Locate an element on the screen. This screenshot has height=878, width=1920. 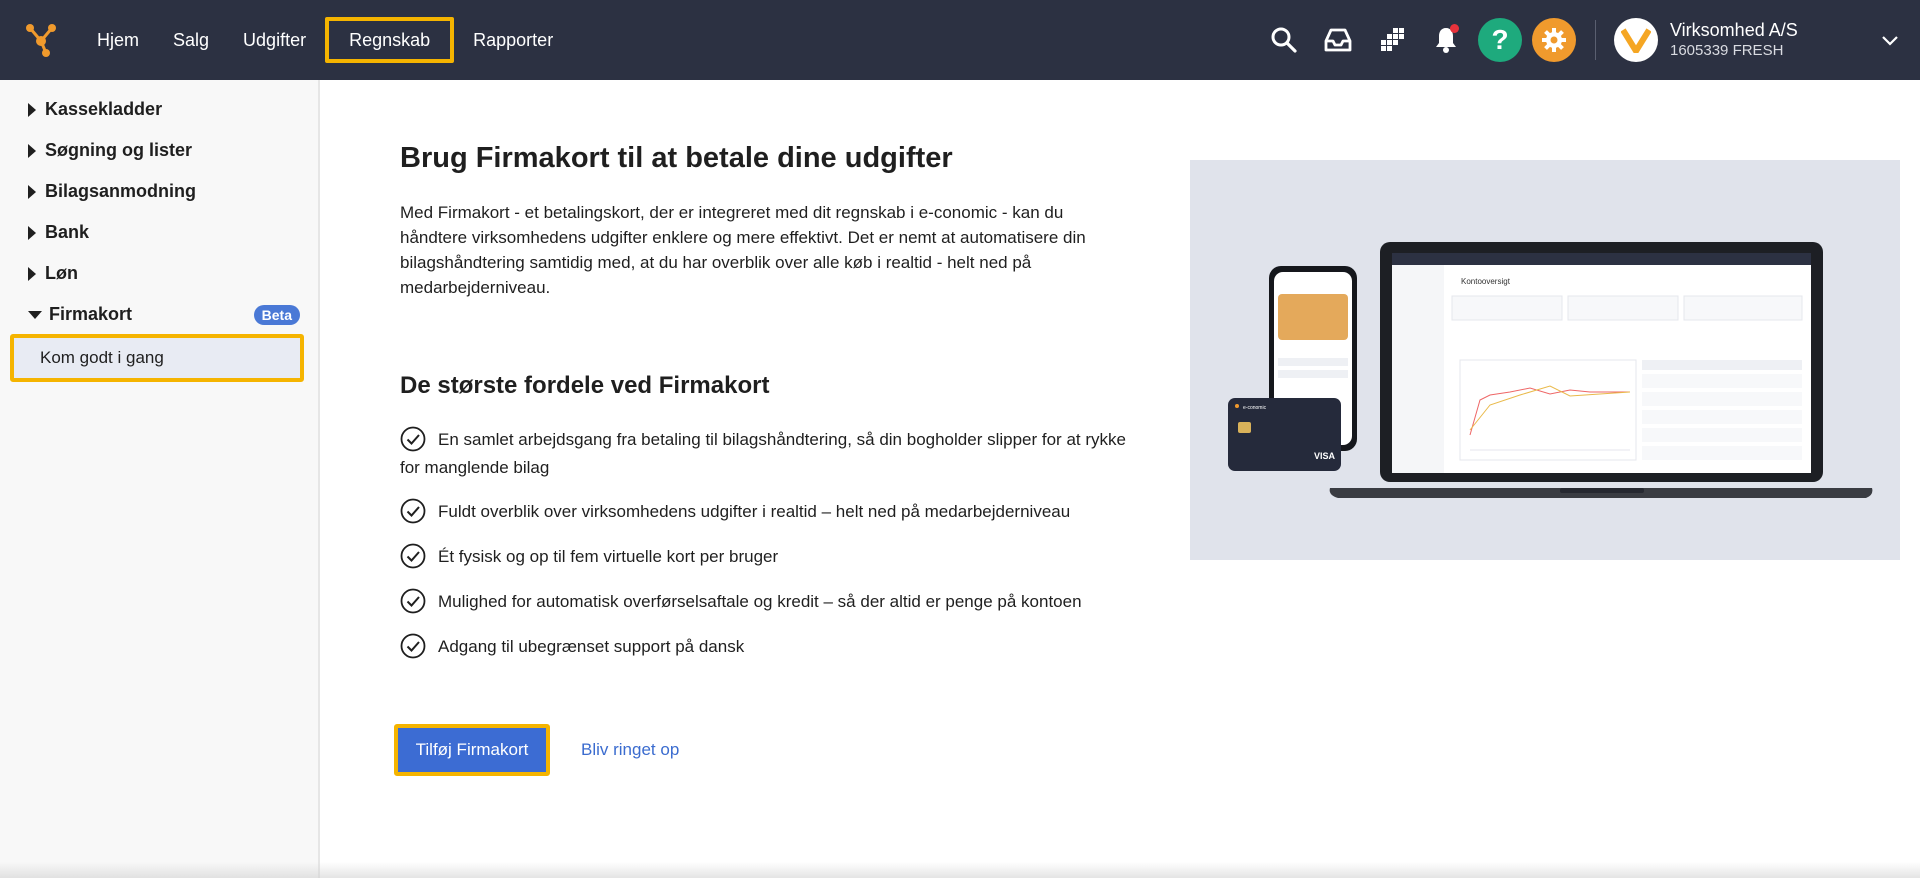
sidebar-item-label: Bank is located at coordinates (67, 232).